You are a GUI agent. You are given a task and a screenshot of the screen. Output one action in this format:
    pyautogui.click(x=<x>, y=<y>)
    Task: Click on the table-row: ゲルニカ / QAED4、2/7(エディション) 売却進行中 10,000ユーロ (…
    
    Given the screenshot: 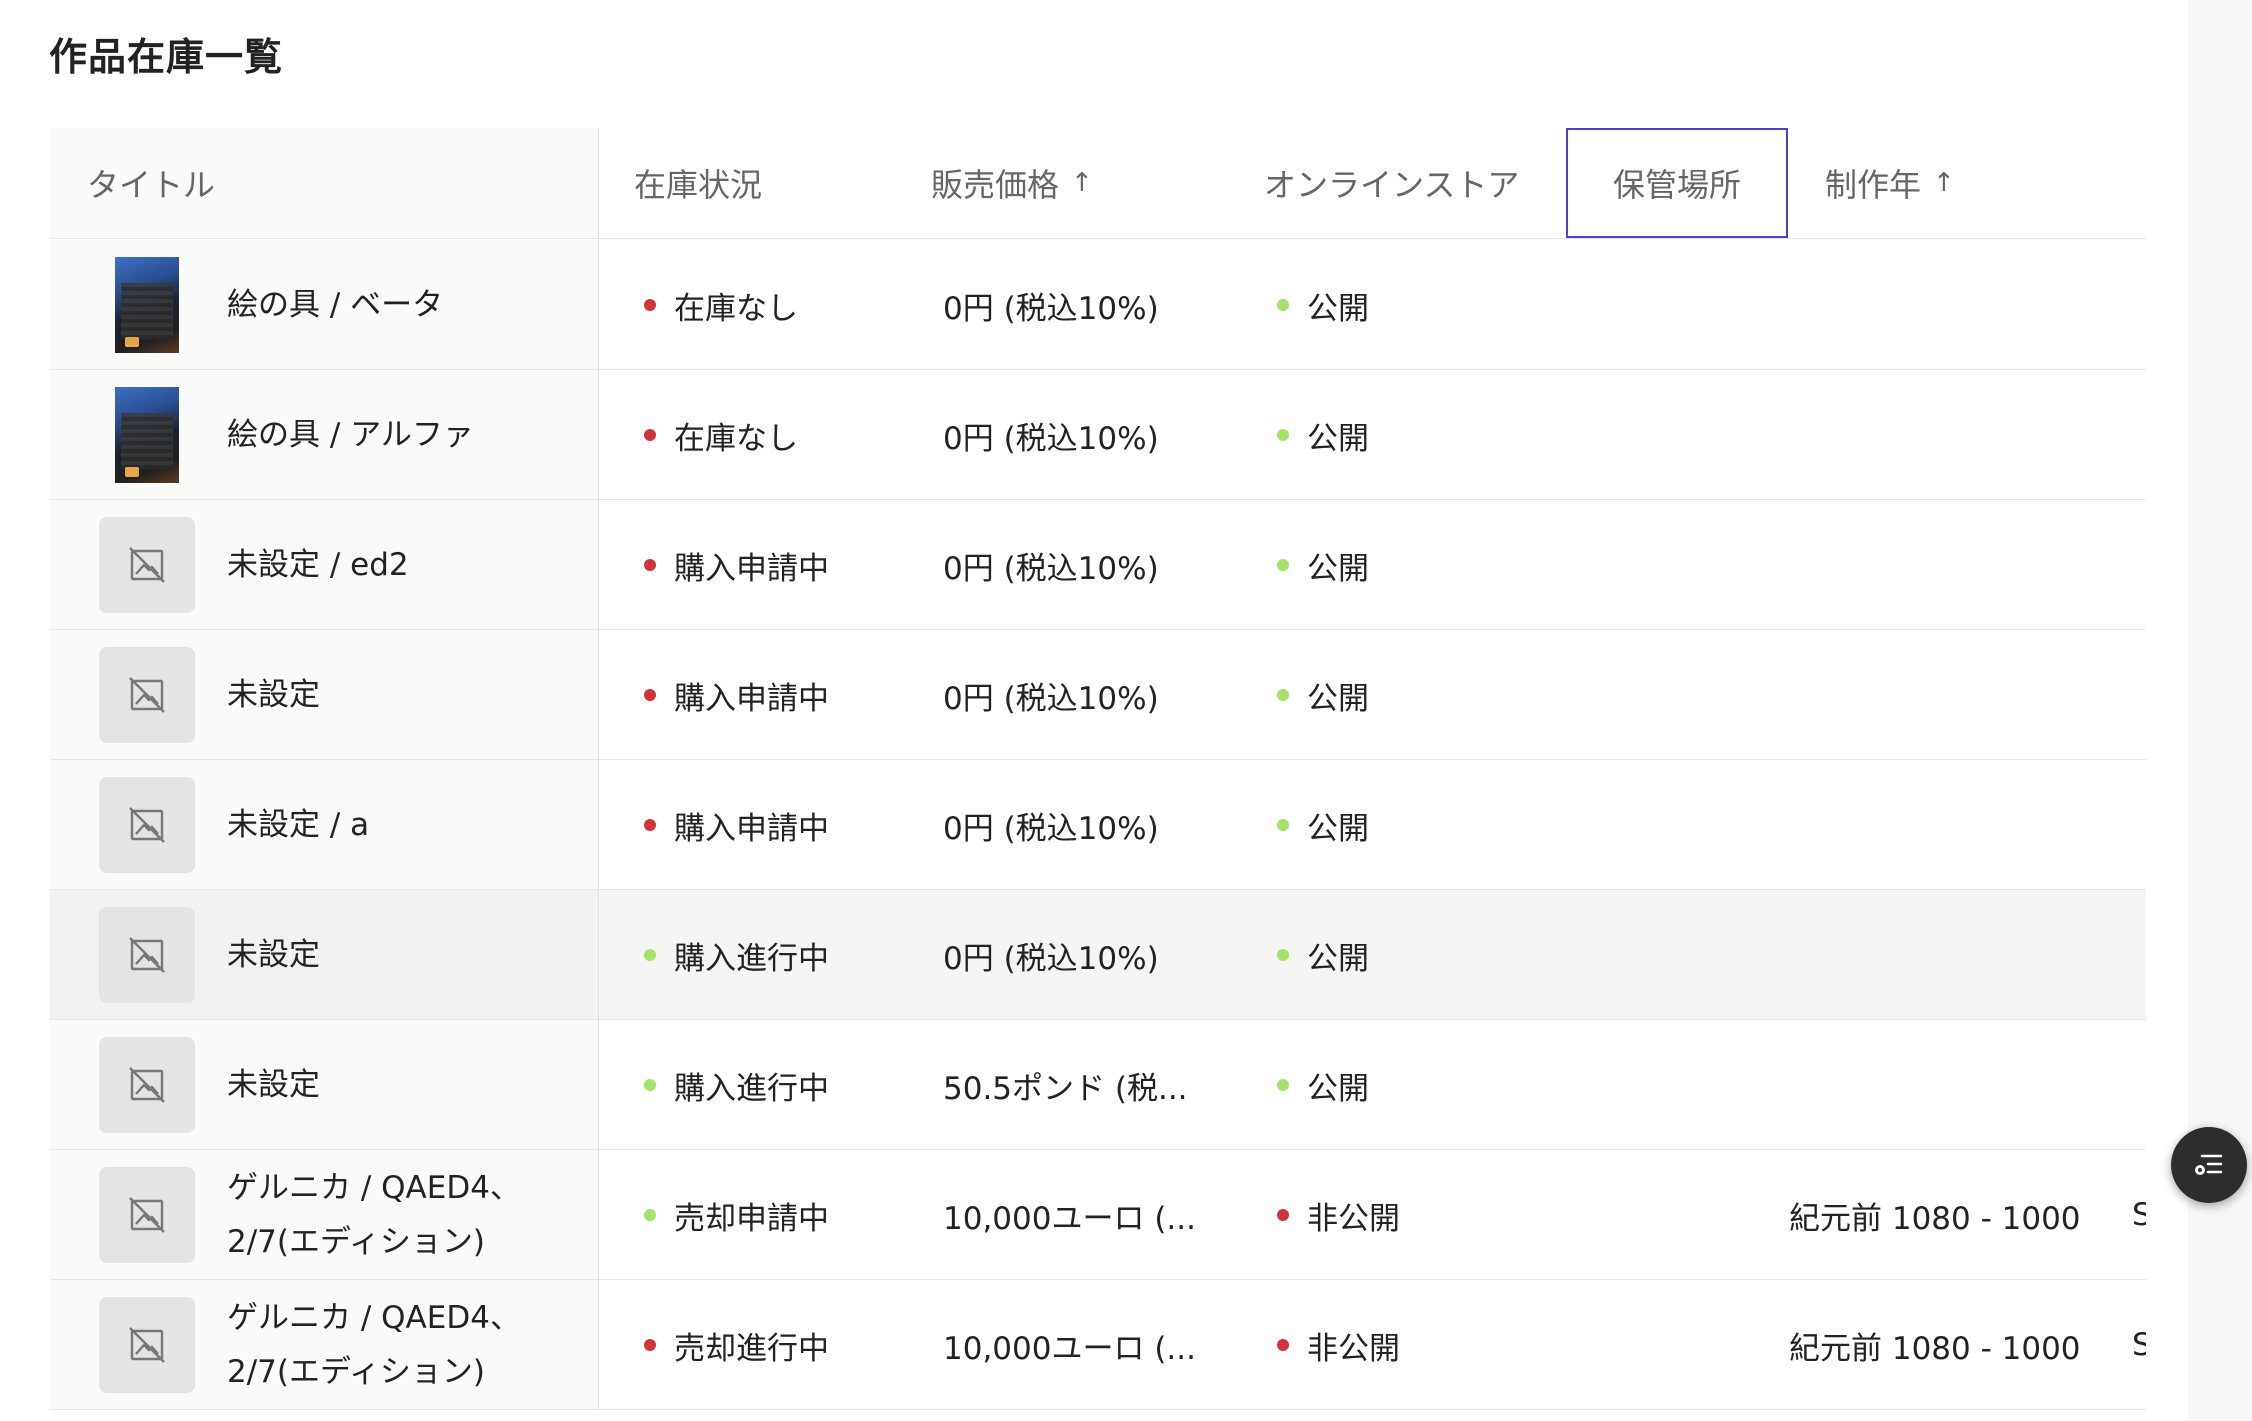 What is the action you would take?
    pyautogui.click(x=1098, y=1345)
    